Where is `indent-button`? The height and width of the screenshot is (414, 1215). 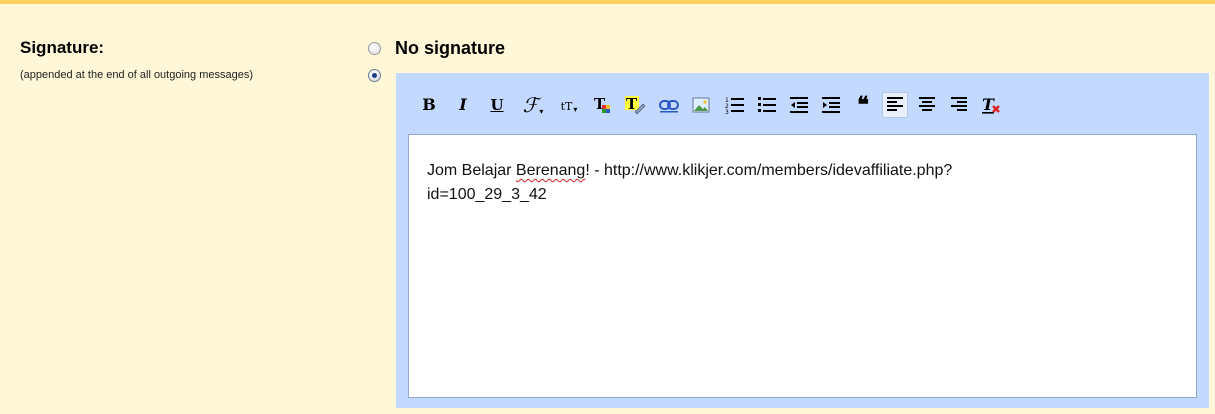
indent-button is located at coordinates (831, 105).